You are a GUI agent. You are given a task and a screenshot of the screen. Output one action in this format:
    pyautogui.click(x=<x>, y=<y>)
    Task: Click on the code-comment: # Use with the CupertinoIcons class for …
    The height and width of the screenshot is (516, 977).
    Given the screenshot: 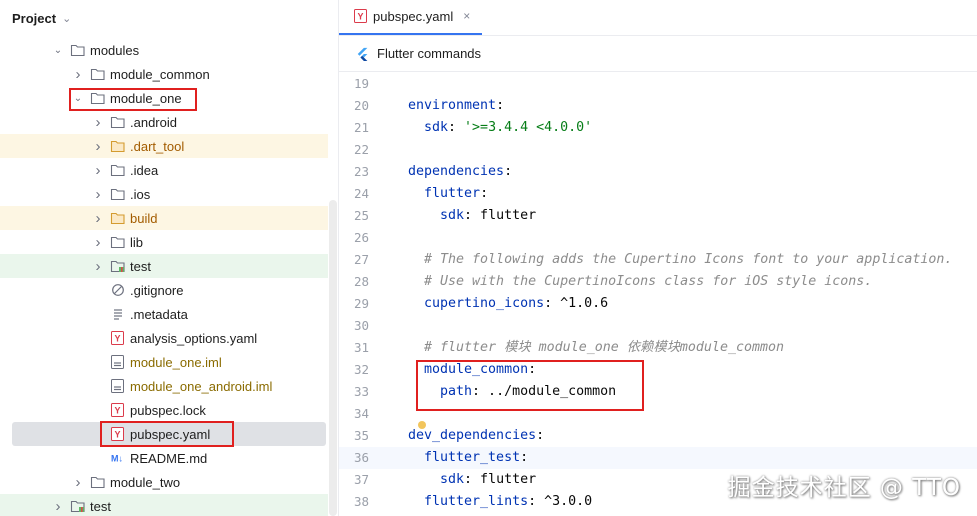 What is the action you would take?
    pyautogui.click(x=640, y=281)
    